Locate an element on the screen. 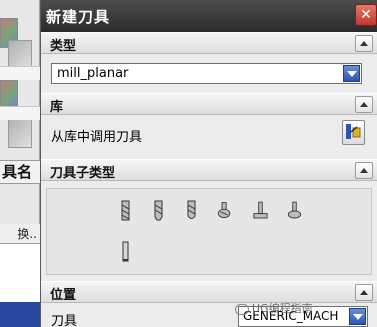  toolbar-tile is located at coordinates (20, 133).